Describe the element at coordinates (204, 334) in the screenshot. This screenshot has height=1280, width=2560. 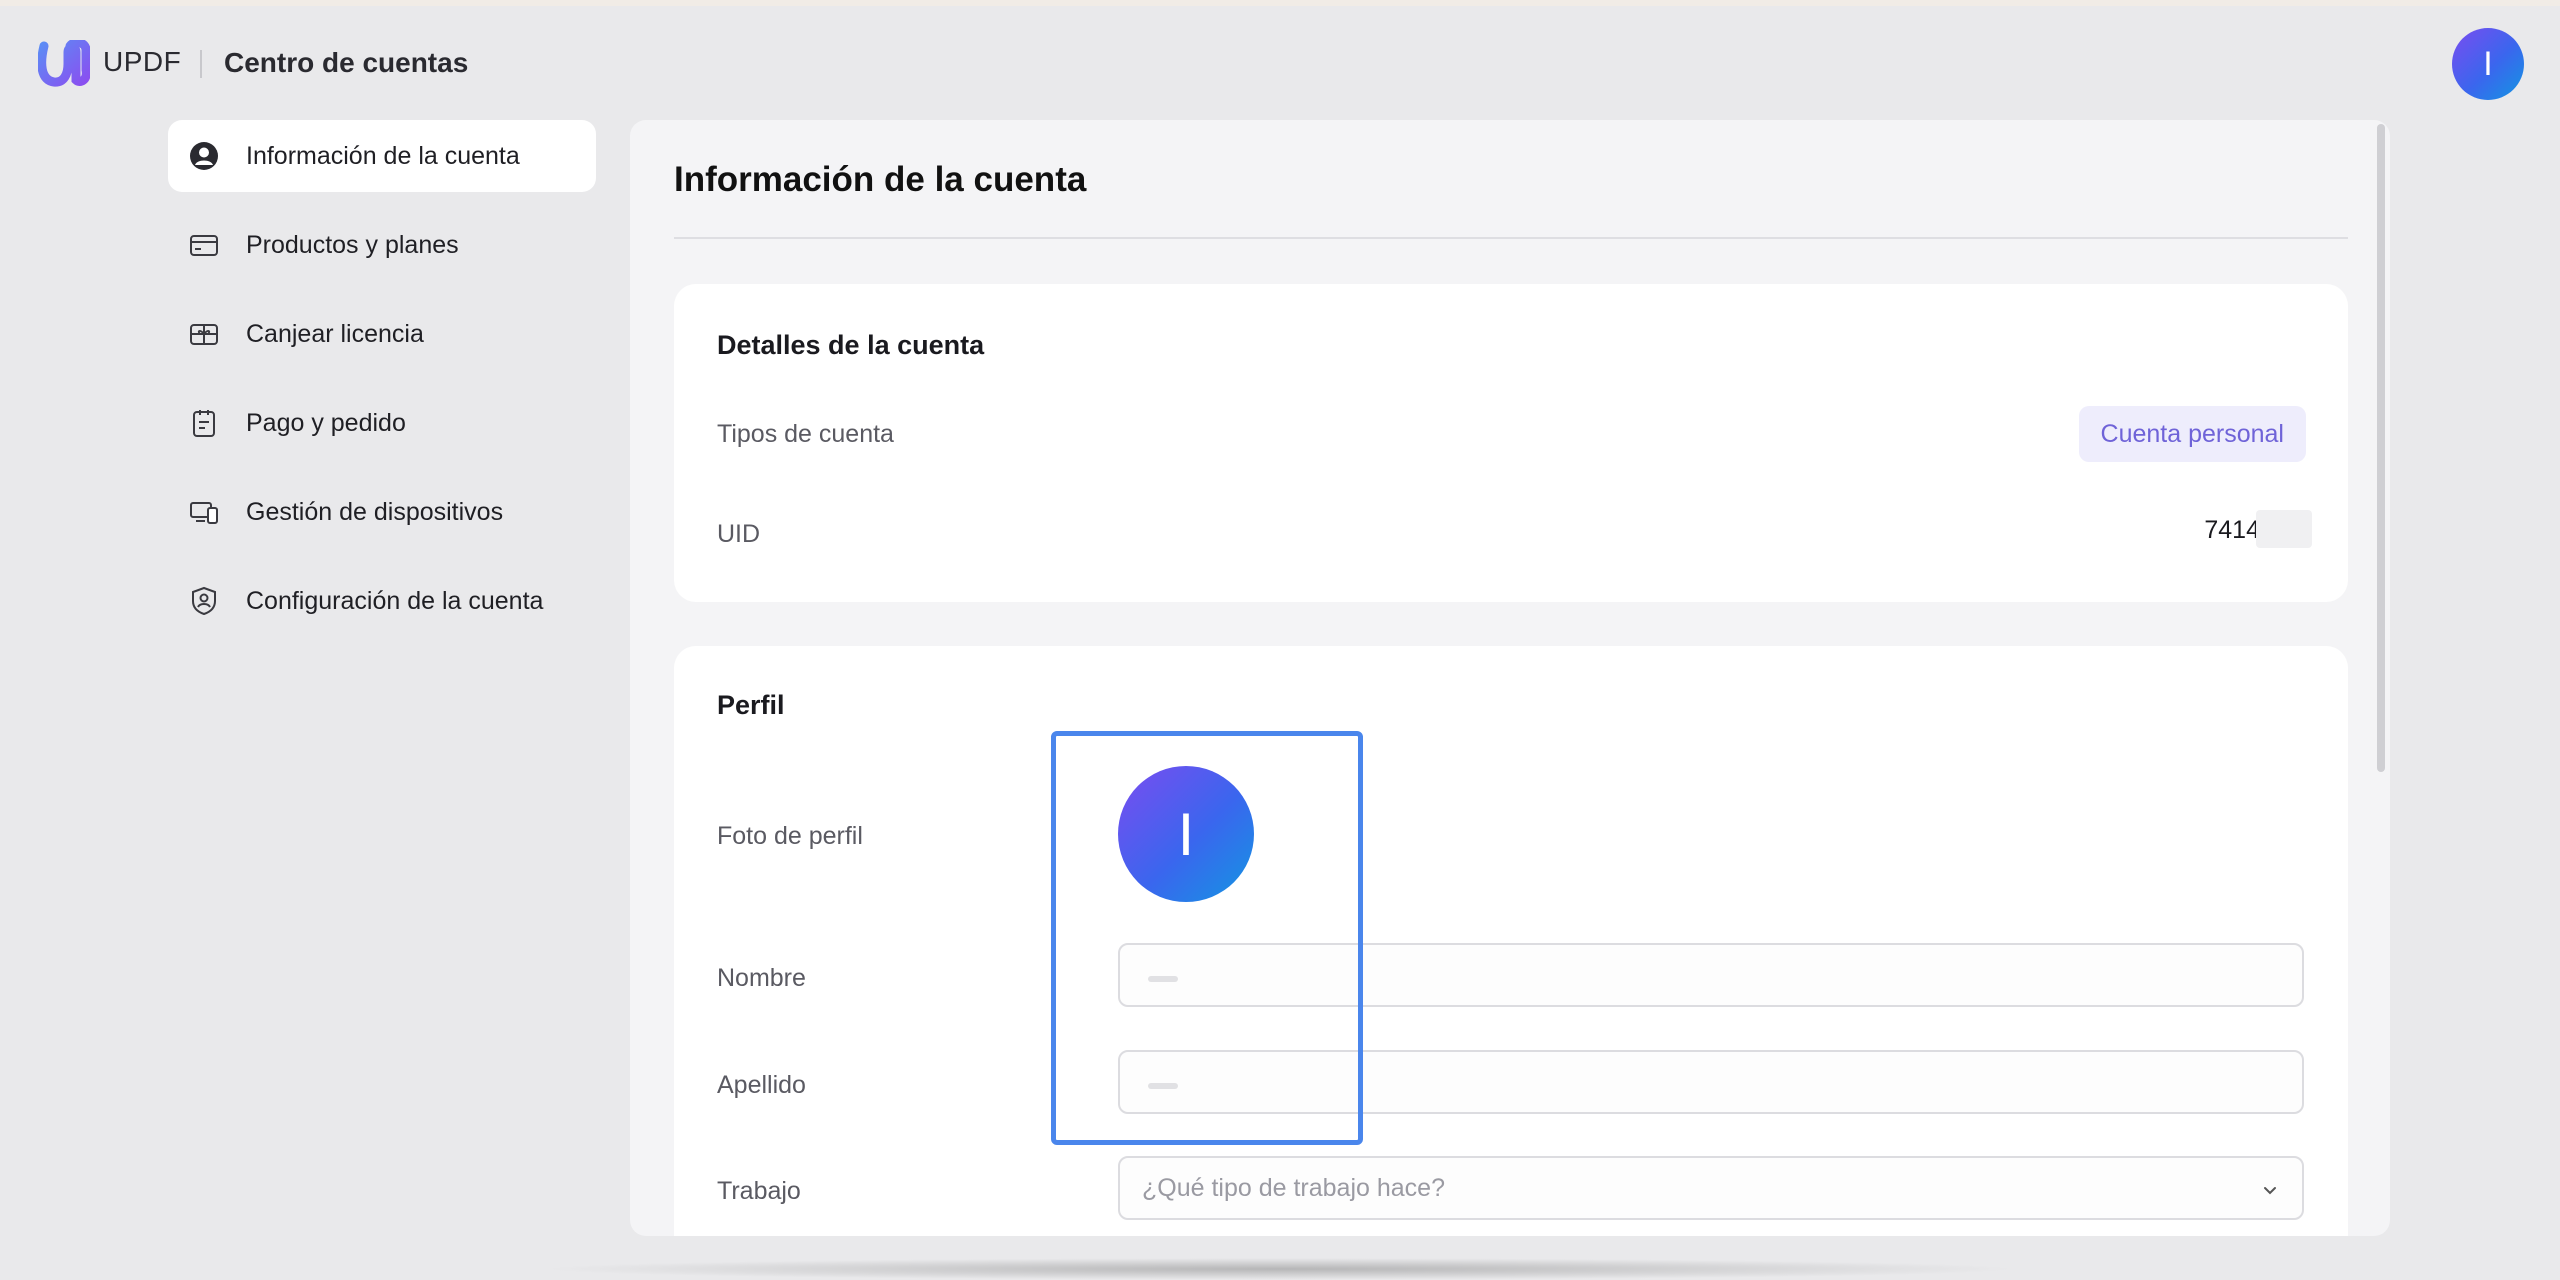
I see `gift-card-icon` at that location.